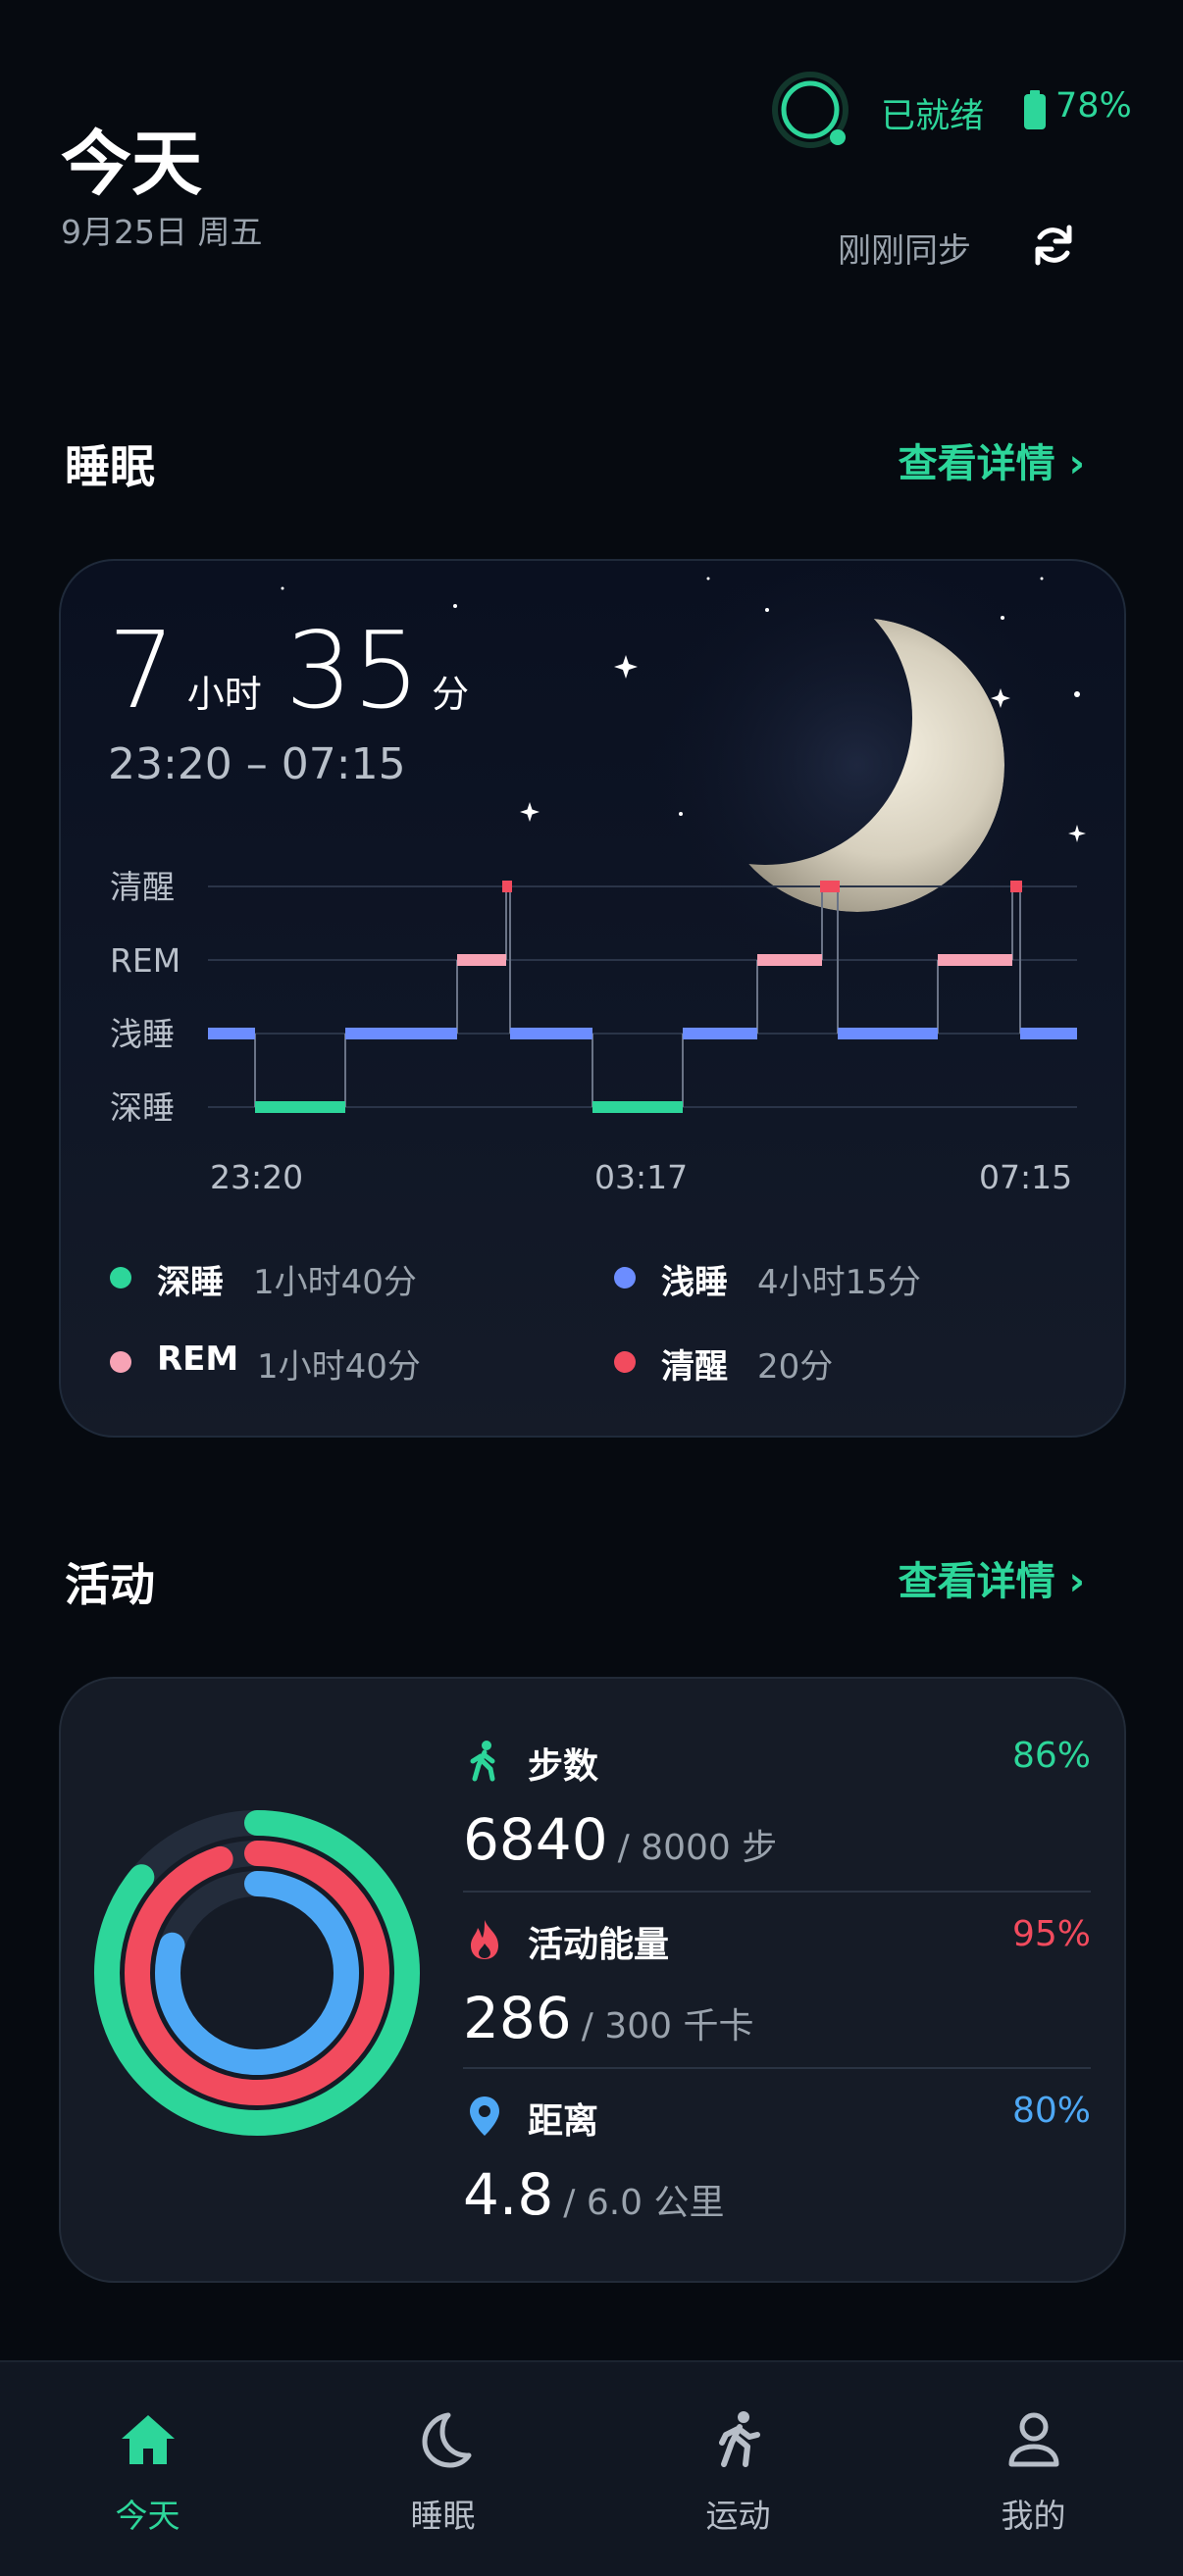 This screenshot has height=2576, width=1183. What do you see at coordinates (796, 1367) in the screenshot?
I see `legend-value: 20分` at bounding box center [796, 1367].